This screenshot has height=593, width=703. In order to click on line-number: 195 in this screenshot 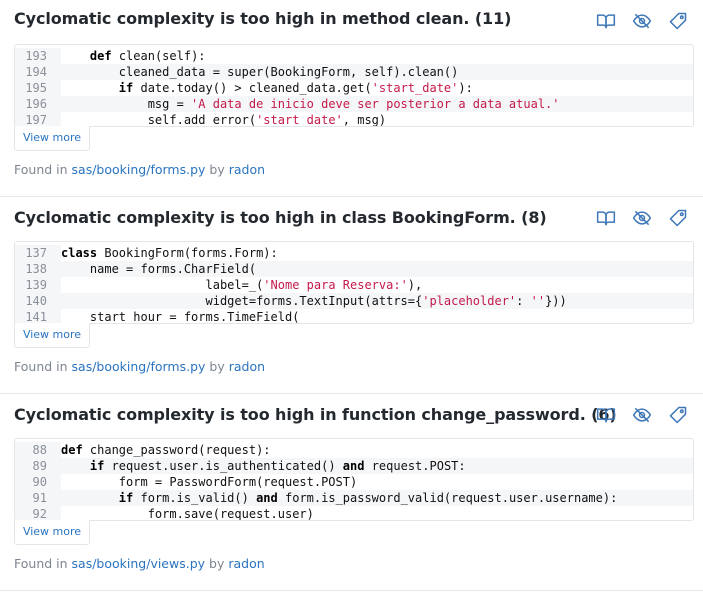, I will do `click(31, 88)`.